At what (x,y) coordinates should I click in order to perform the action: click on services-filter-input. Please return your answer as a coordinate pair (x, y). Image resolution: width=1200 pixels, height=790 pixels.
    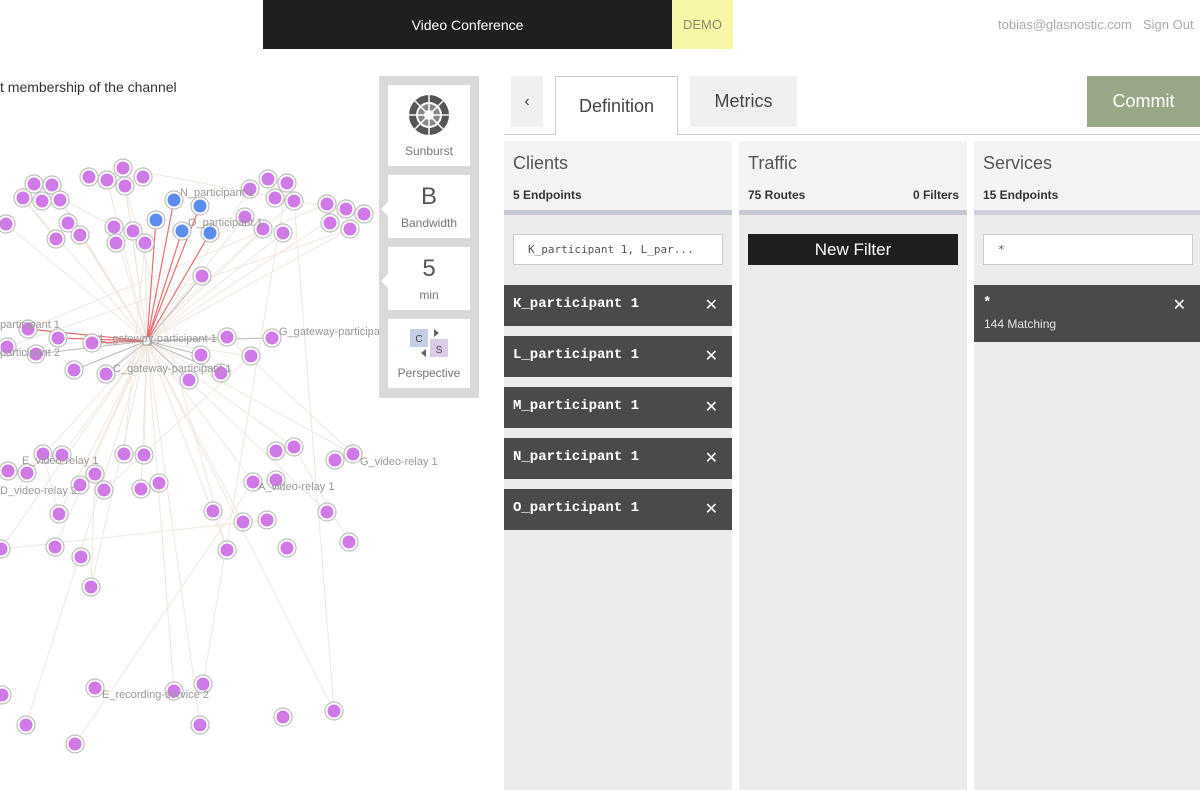
    Looking at the image, I should click on (1088, 249).